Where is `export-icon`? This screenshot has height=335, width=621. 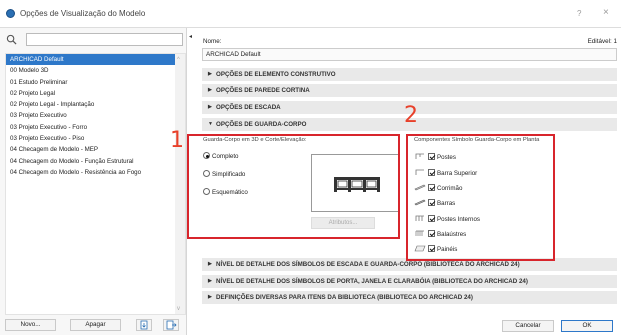
export-icon is located at coordinates (171, 325).